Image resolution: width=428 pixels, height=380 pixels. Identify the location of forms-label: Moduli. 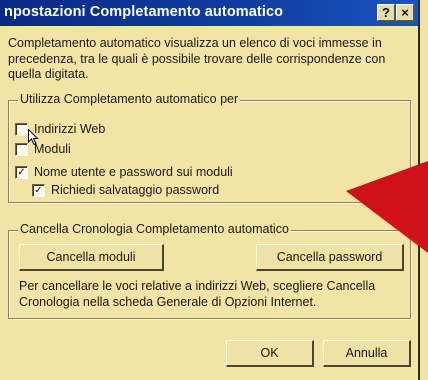
(52, 149).